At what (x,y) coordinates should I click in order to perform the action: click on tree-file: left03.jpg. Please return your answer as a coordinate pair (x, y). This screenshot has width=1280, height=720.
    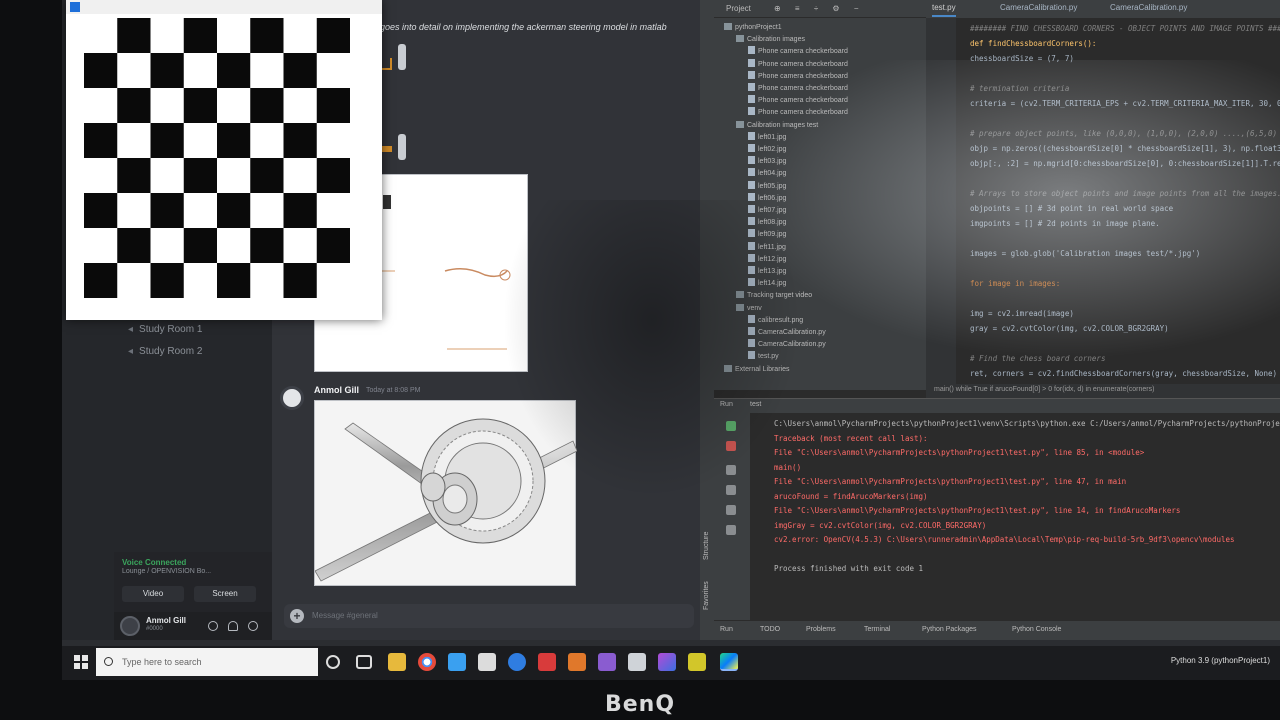
    Looking at the image, I should click on (767, 162).